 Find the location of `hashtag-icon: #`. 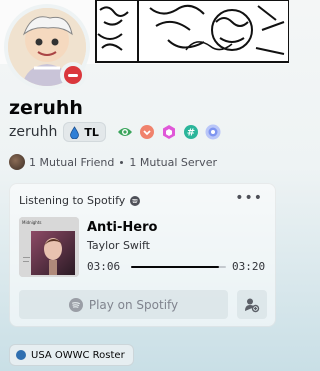

hashtag-icon: # is located at coordinates (191, 132).